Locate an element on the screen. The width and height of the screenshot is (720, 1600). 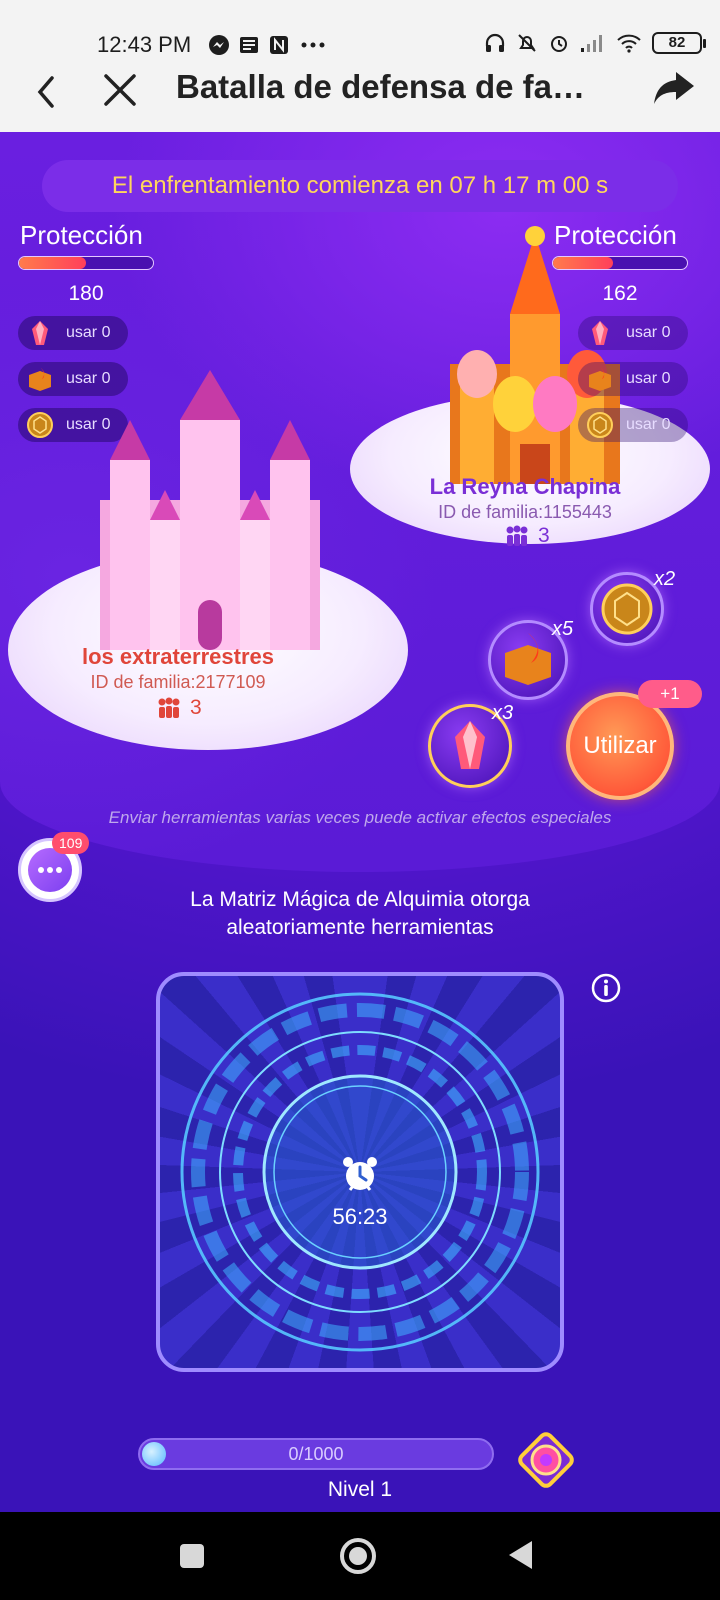
right-member-count: 3 is located at coordinates (527, 536).